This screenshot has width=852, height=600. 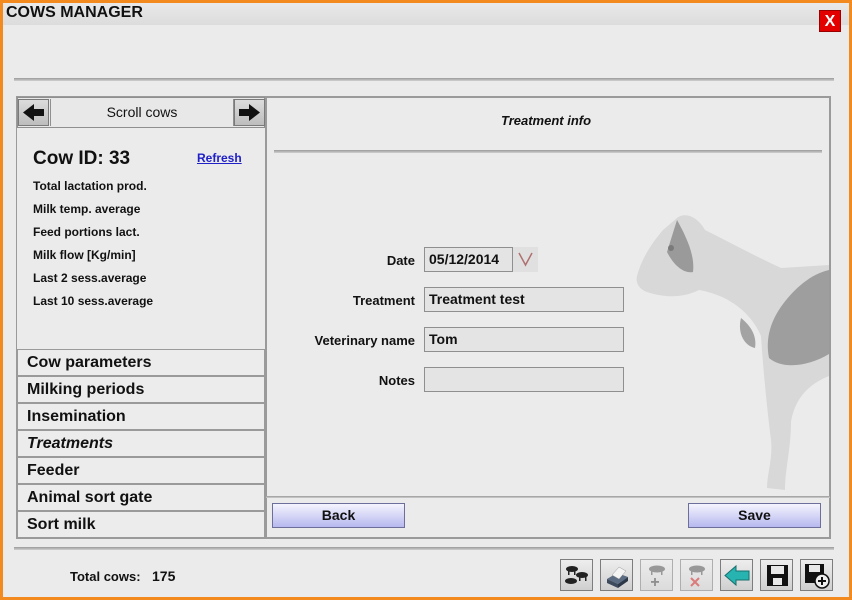 I want to click on stat-last-10-sess: Last 10 sess.average, so click(x=93, y=301).